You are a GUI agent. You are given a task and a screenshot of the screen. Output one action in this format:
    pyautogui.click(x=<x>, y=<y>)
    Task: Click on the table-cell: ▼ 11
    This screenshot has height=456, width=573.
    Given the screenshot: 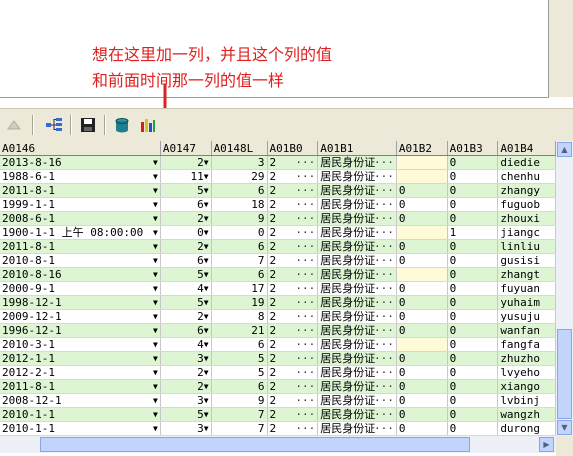 What is the action you would take?
    pyautogui.click(x=186, y=176)
    